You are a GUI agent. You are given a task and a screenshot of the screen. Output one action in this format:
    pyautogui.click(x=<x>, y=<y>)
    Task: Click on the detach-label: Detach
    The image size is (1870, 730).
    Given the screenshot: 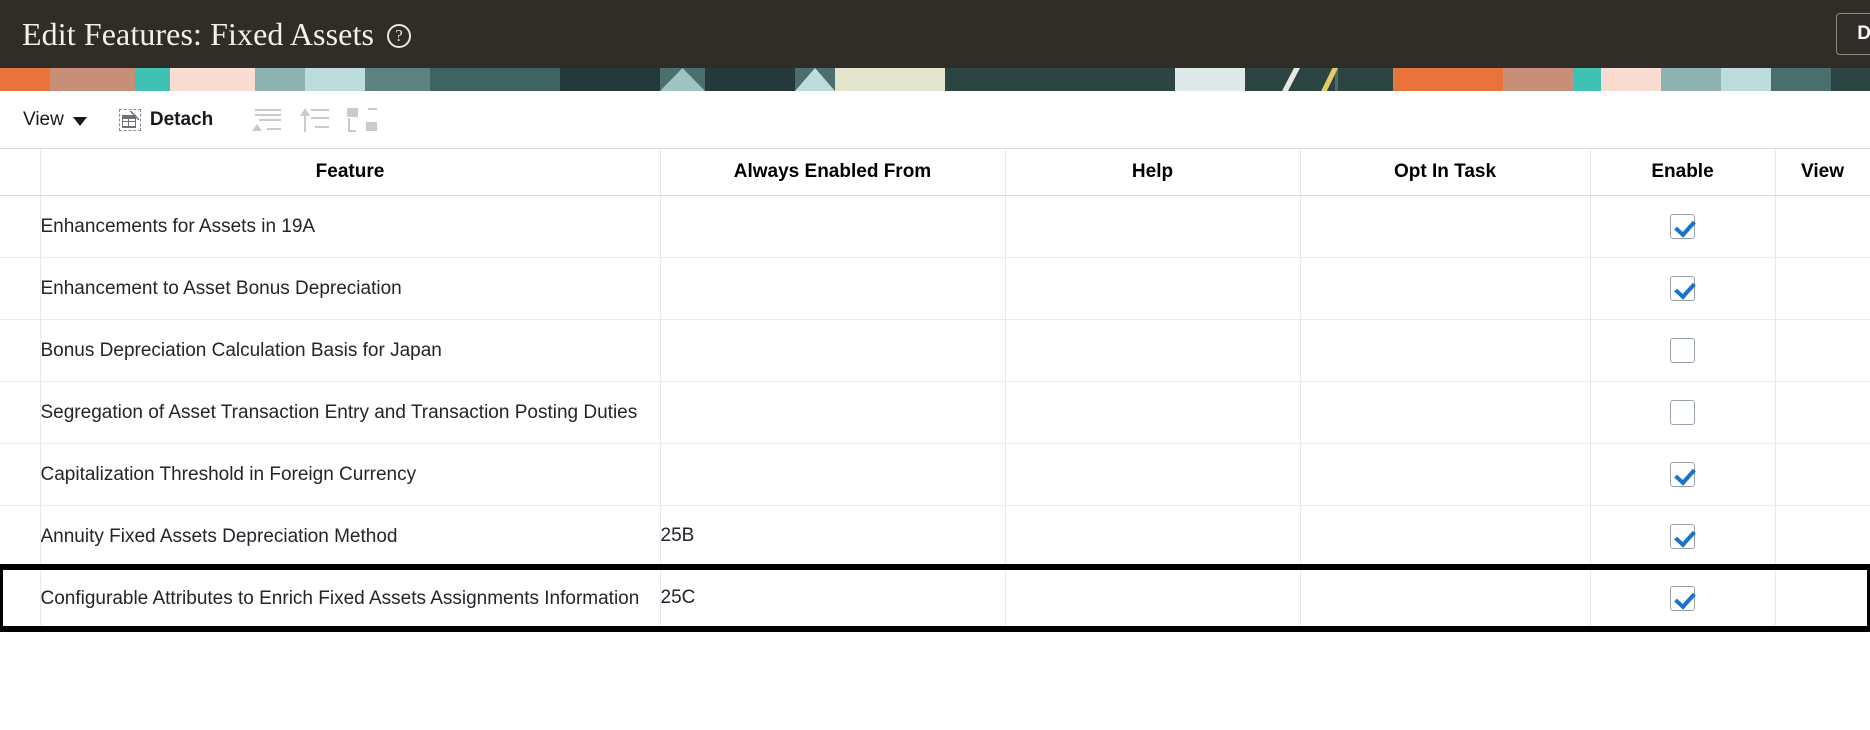 What is the action you would take?
    pyautogui.click(x=181, y=119)
    